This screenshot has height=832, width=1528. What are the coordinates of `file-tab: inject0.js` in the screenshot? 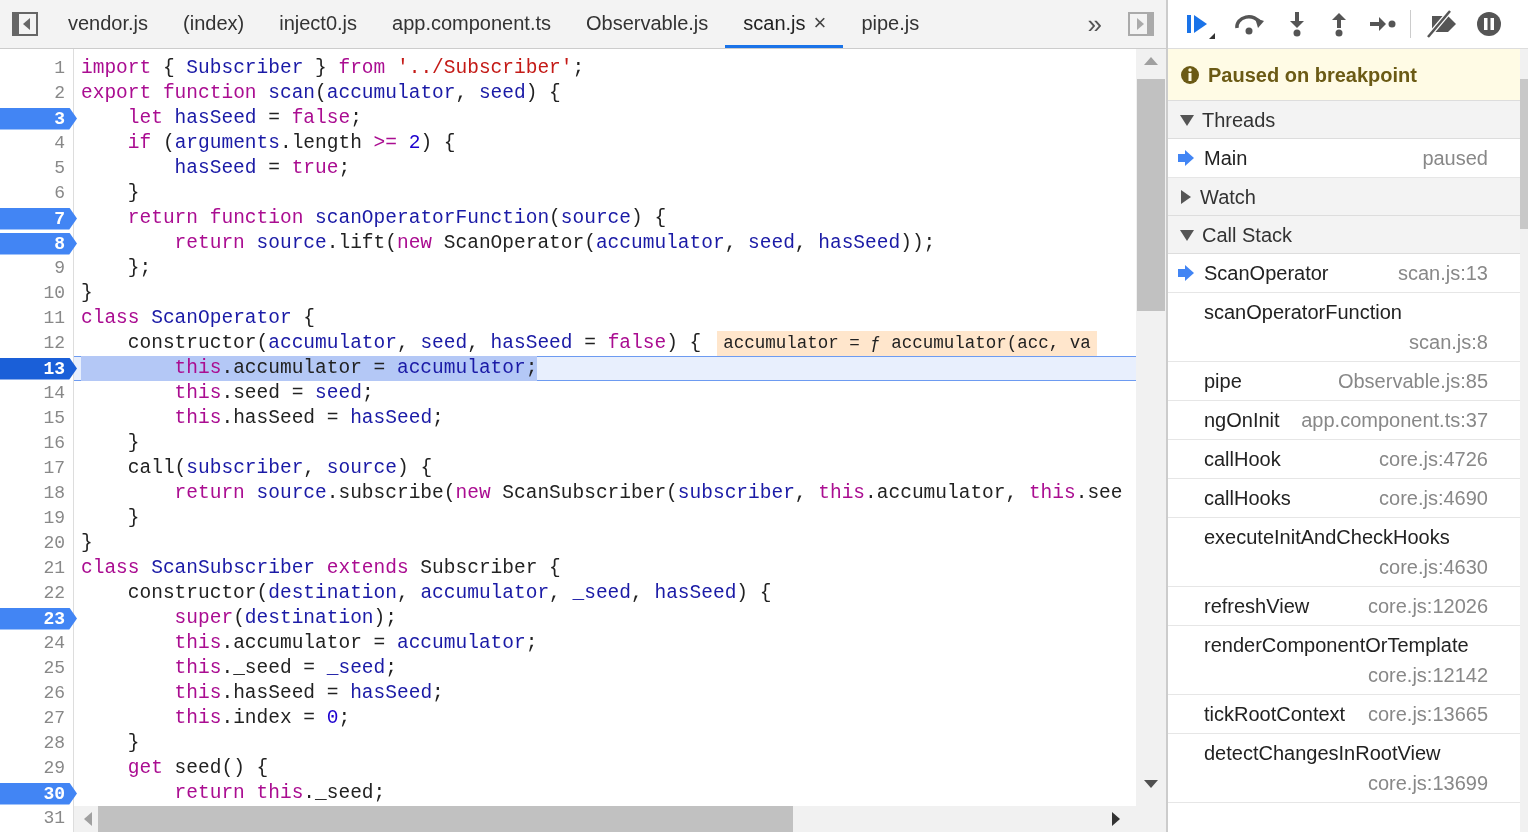 It's located at (317, 24).